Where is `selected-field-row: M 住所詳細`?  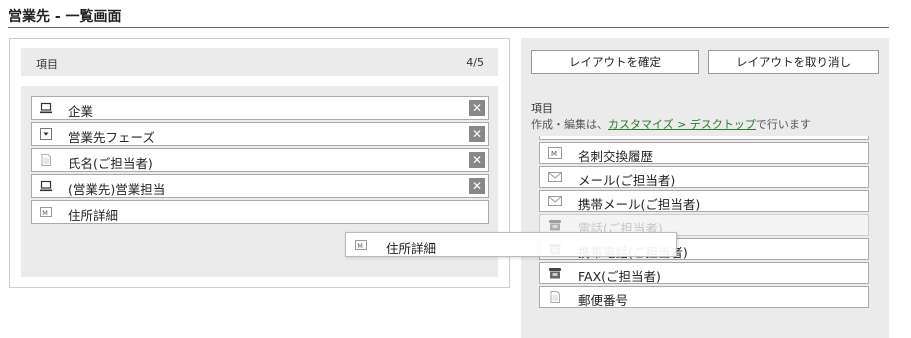
selected-field-row: M 住所詳細 is located at coordinates (260, 212).